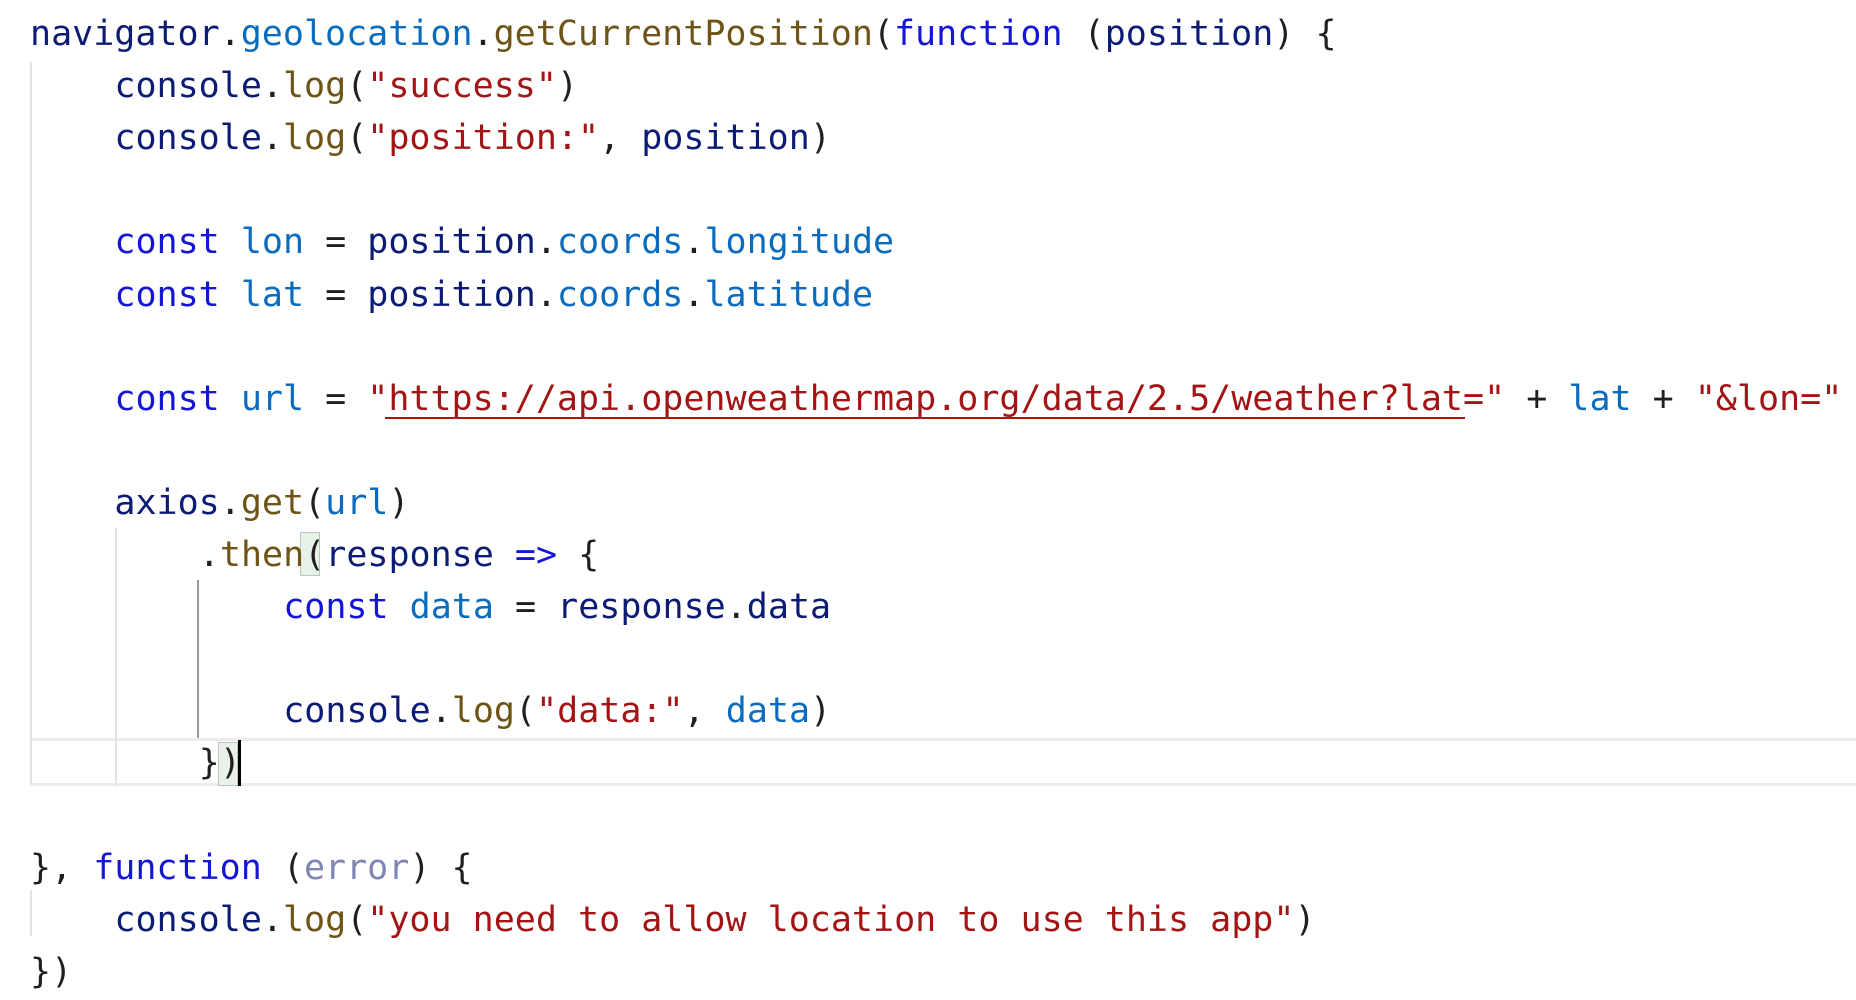 Image resolution: width=1856 pixels, height=1000 pixels. Describe the element at coordinates (1069, 711) in the screenshot. I see `code-line: console.log("data:", data)` at that location.